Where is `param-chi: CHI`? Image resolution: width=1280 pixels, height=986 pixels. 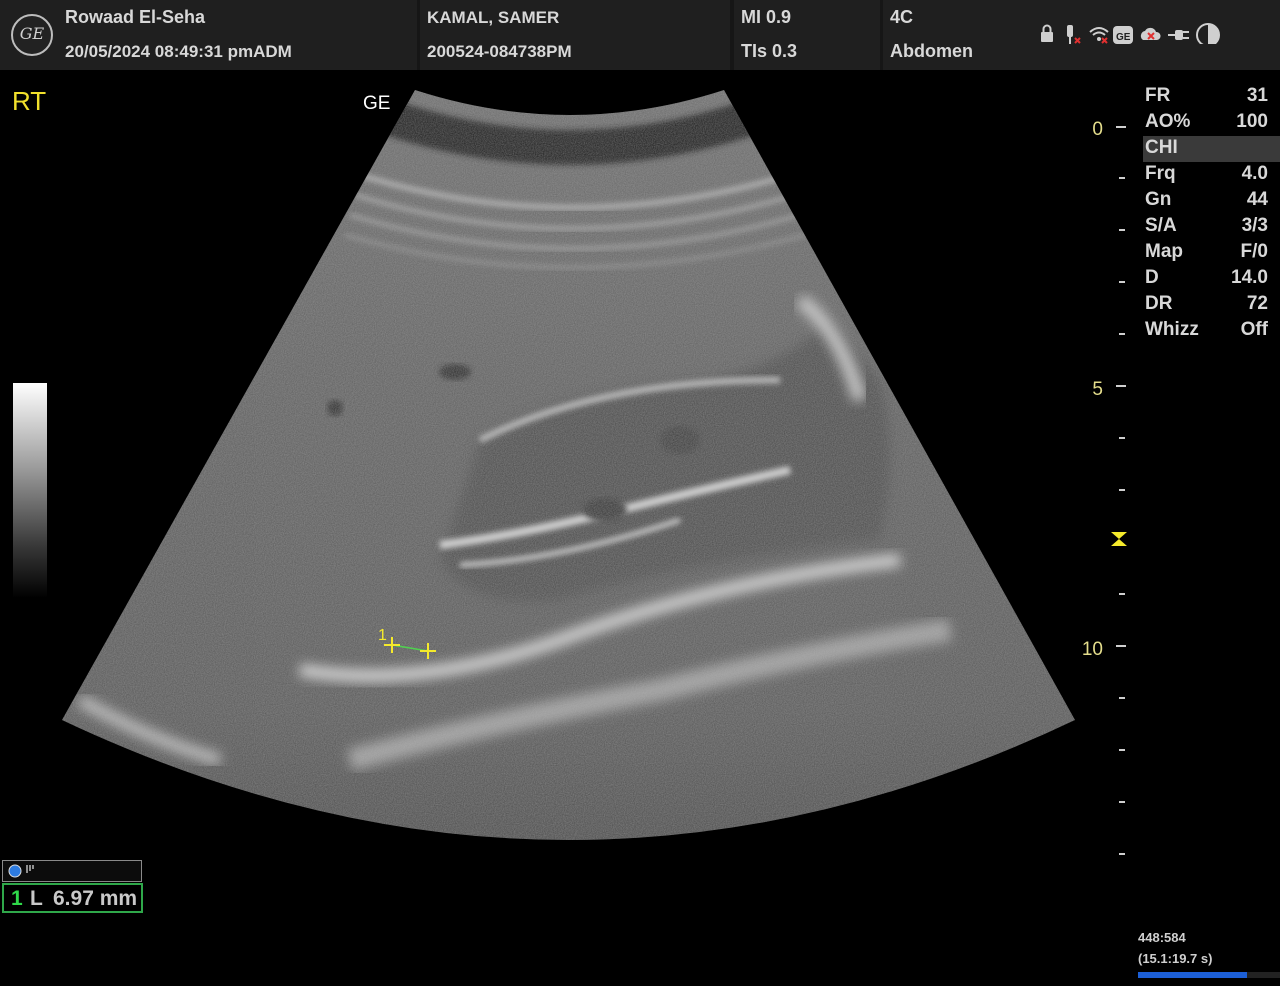
param-chi: CHI is located at coordinates (1211, 149).